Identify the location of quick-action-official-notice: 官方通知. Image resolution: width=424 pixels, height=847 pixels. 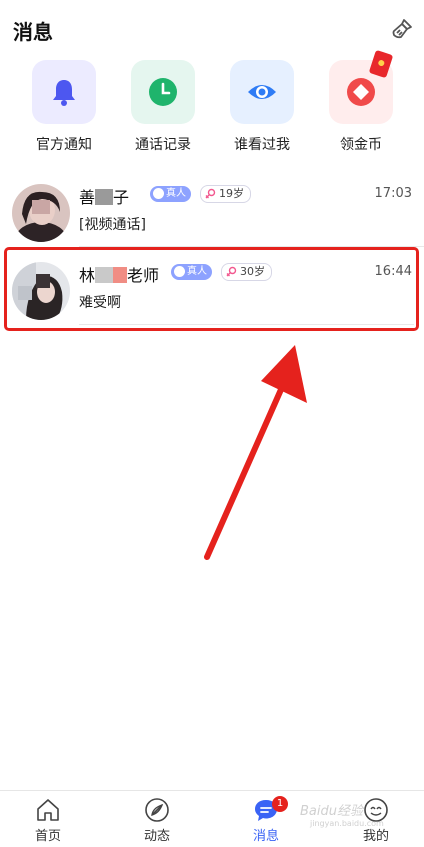
(64, 107).